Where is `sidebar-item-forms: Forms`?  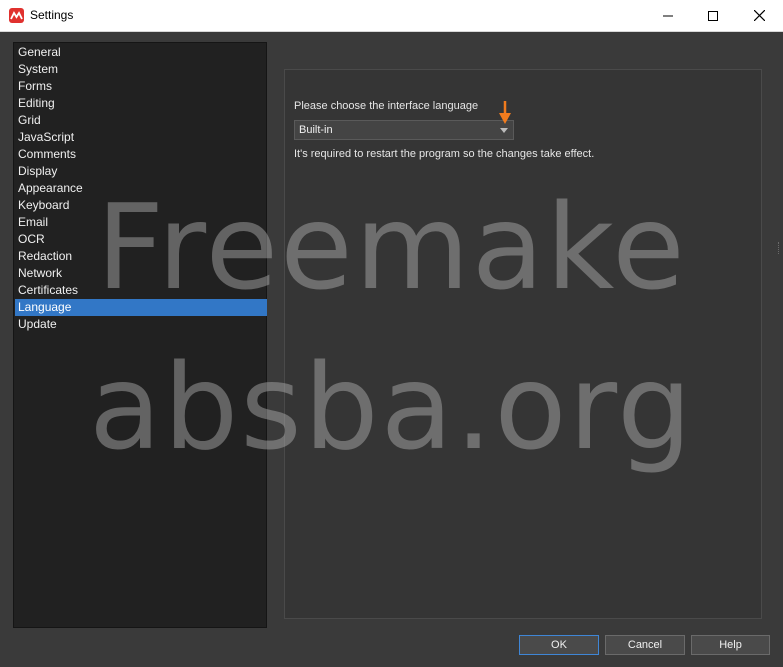
sidebar-item-forms: Forms is located at coordinates (141, 86).